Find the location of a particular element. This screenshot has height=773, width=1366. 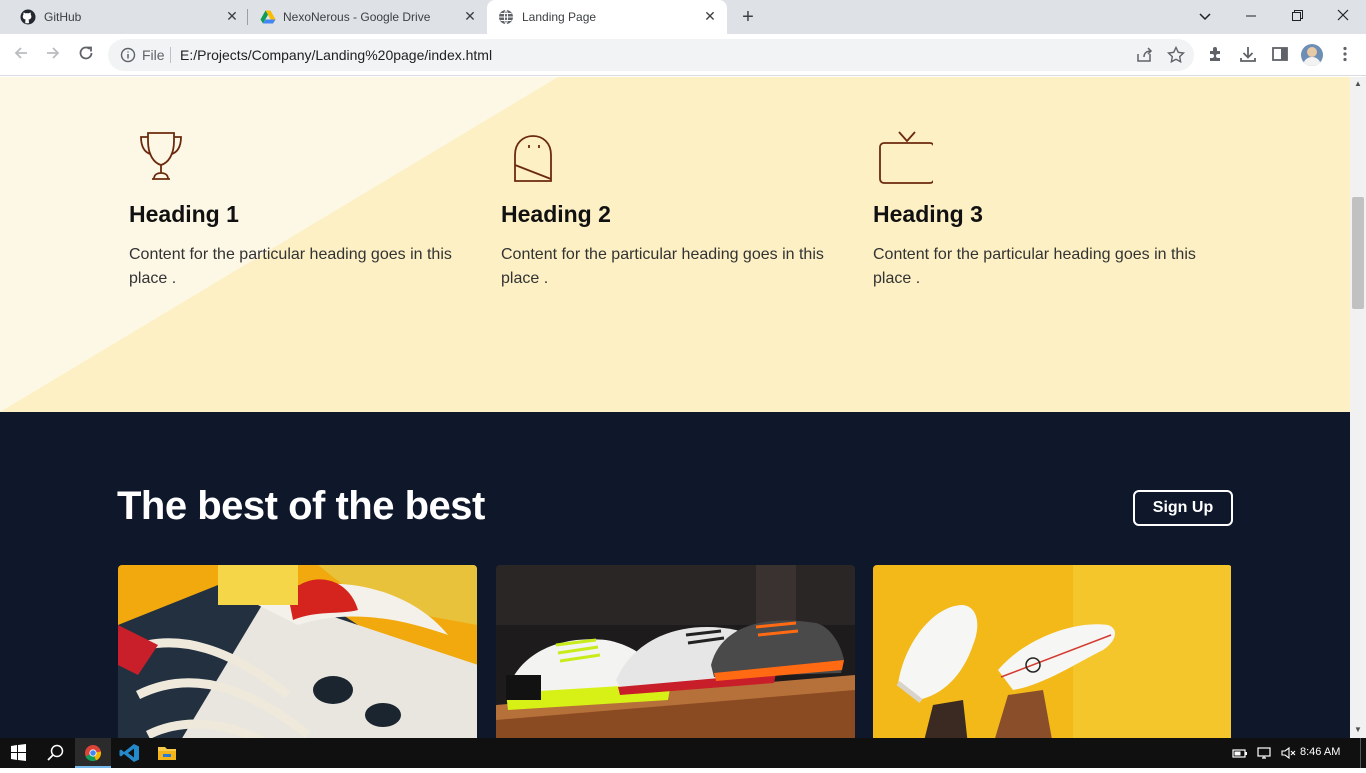

feature-heading: Heading 3 is located at coordinates (928, 214).